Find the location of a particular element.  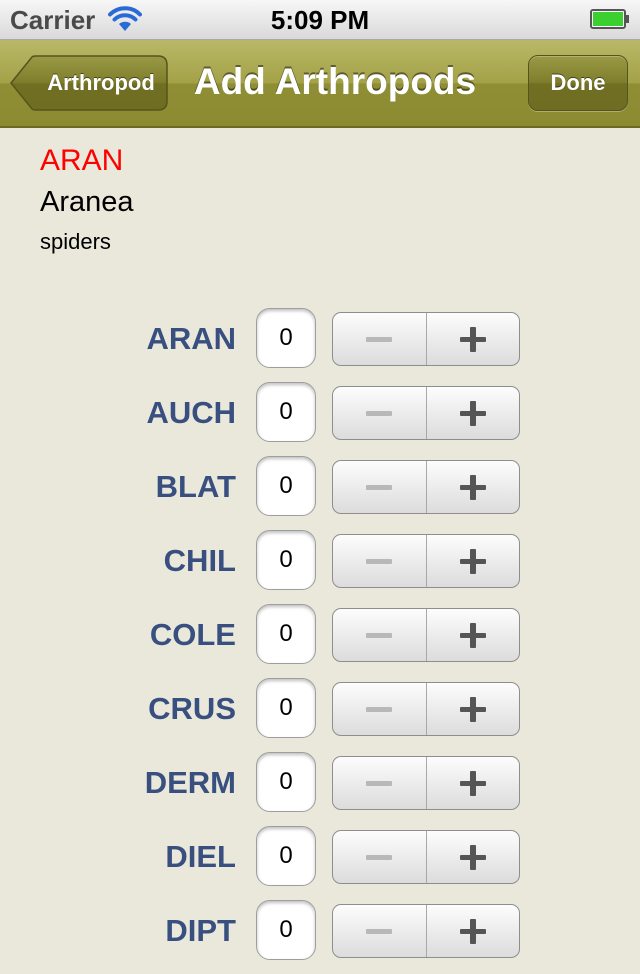

list-item: CRUS 0 is located at coordinates (320, 715).